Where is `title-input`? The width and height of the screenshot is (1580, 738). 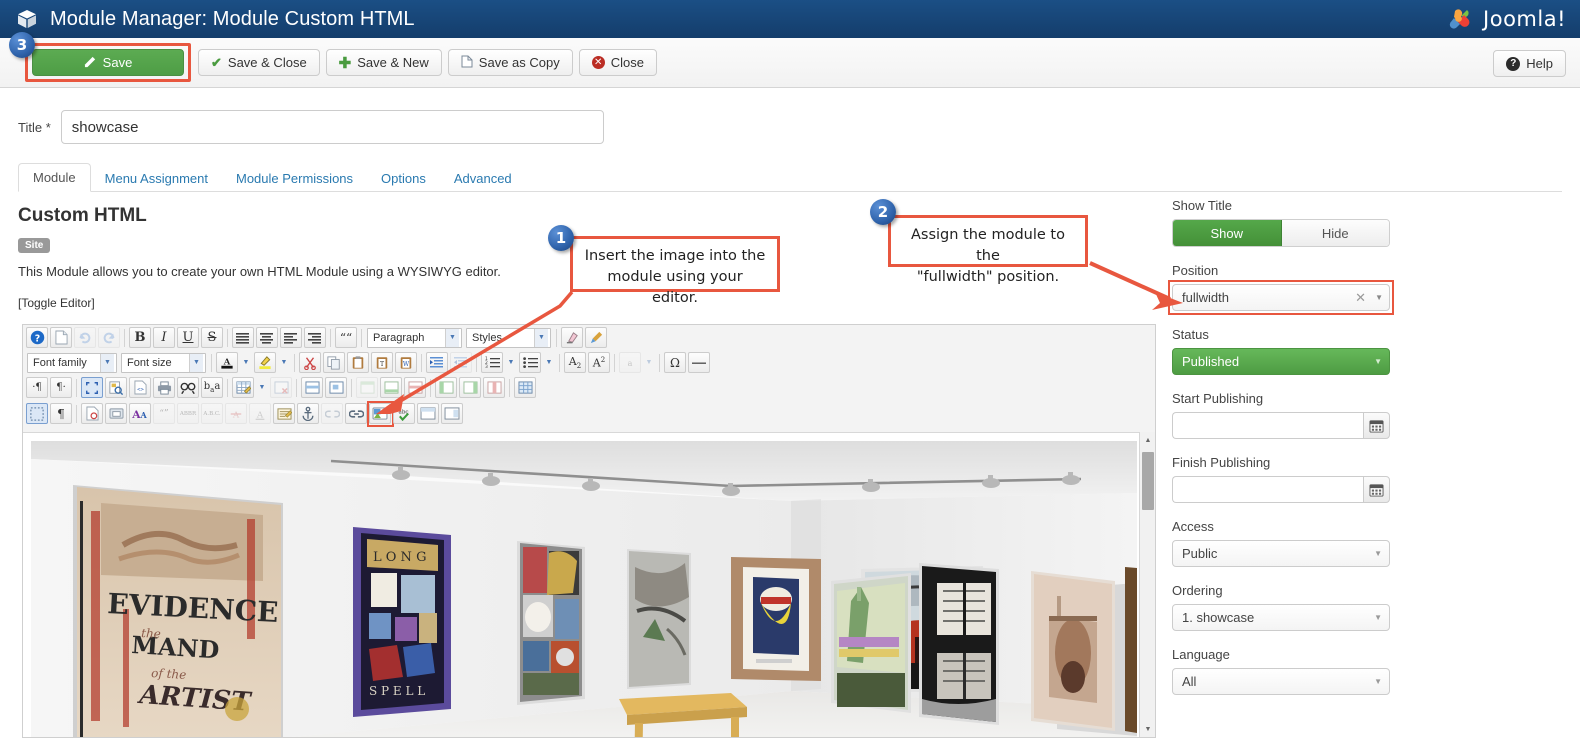
title-input is located at coordinates (332, 127).